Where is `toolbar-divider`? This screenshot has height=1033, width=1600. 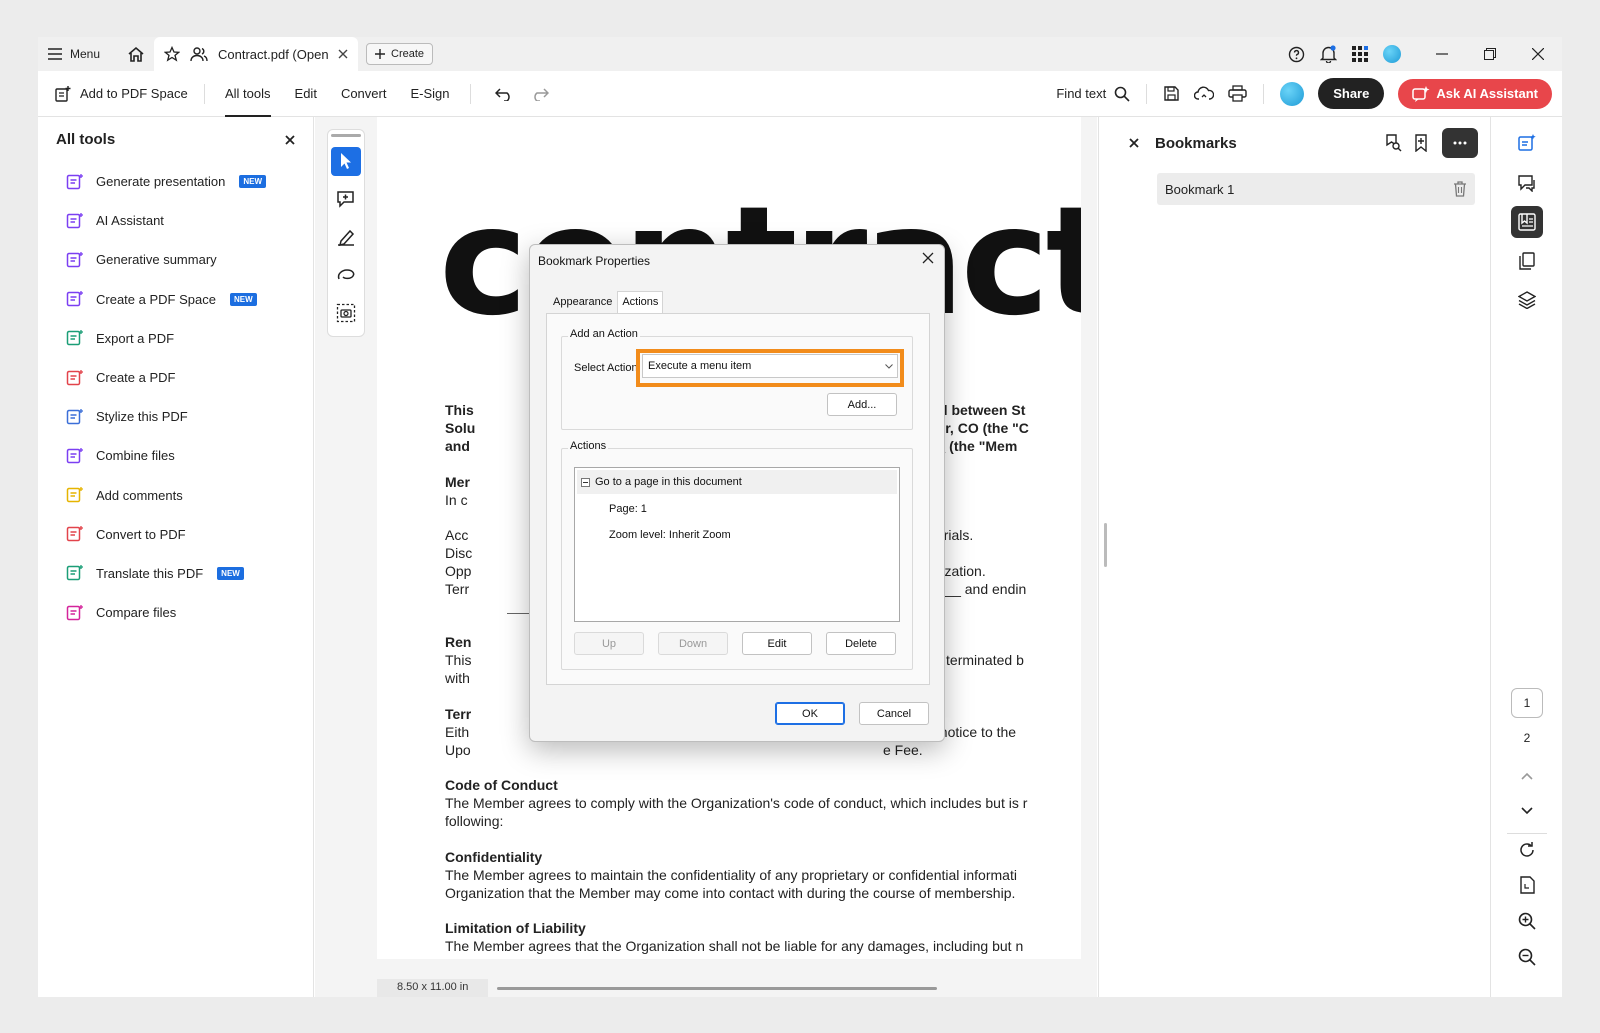 toolbar-divider is located at coordinates (1147, 93).